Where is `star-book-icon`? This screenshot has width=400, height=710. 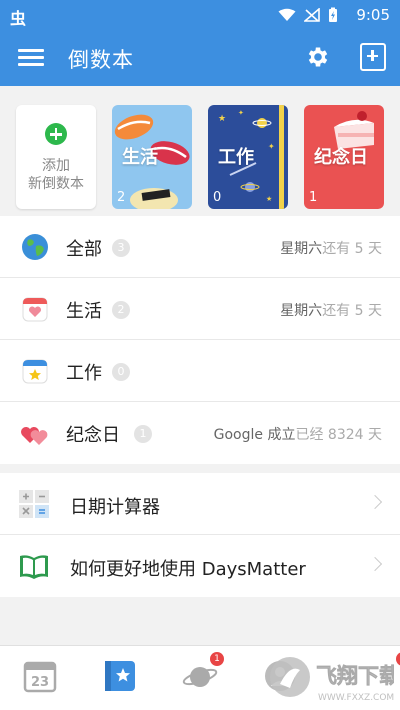 star-book-icon is located at coordinates (120, 676).